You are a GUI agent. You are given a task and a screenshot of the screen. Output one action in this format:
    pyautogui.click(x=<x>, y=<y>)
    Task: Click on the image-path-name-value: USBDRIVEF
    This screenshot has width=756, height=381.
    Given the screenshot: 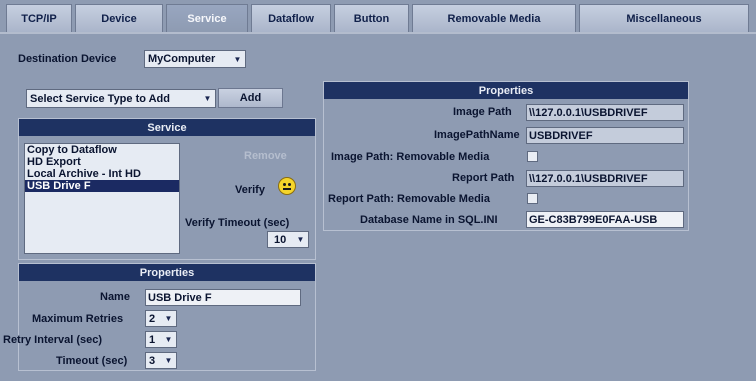 What is the action you would take?
    pyautogui.click(x=561, y=135)
    